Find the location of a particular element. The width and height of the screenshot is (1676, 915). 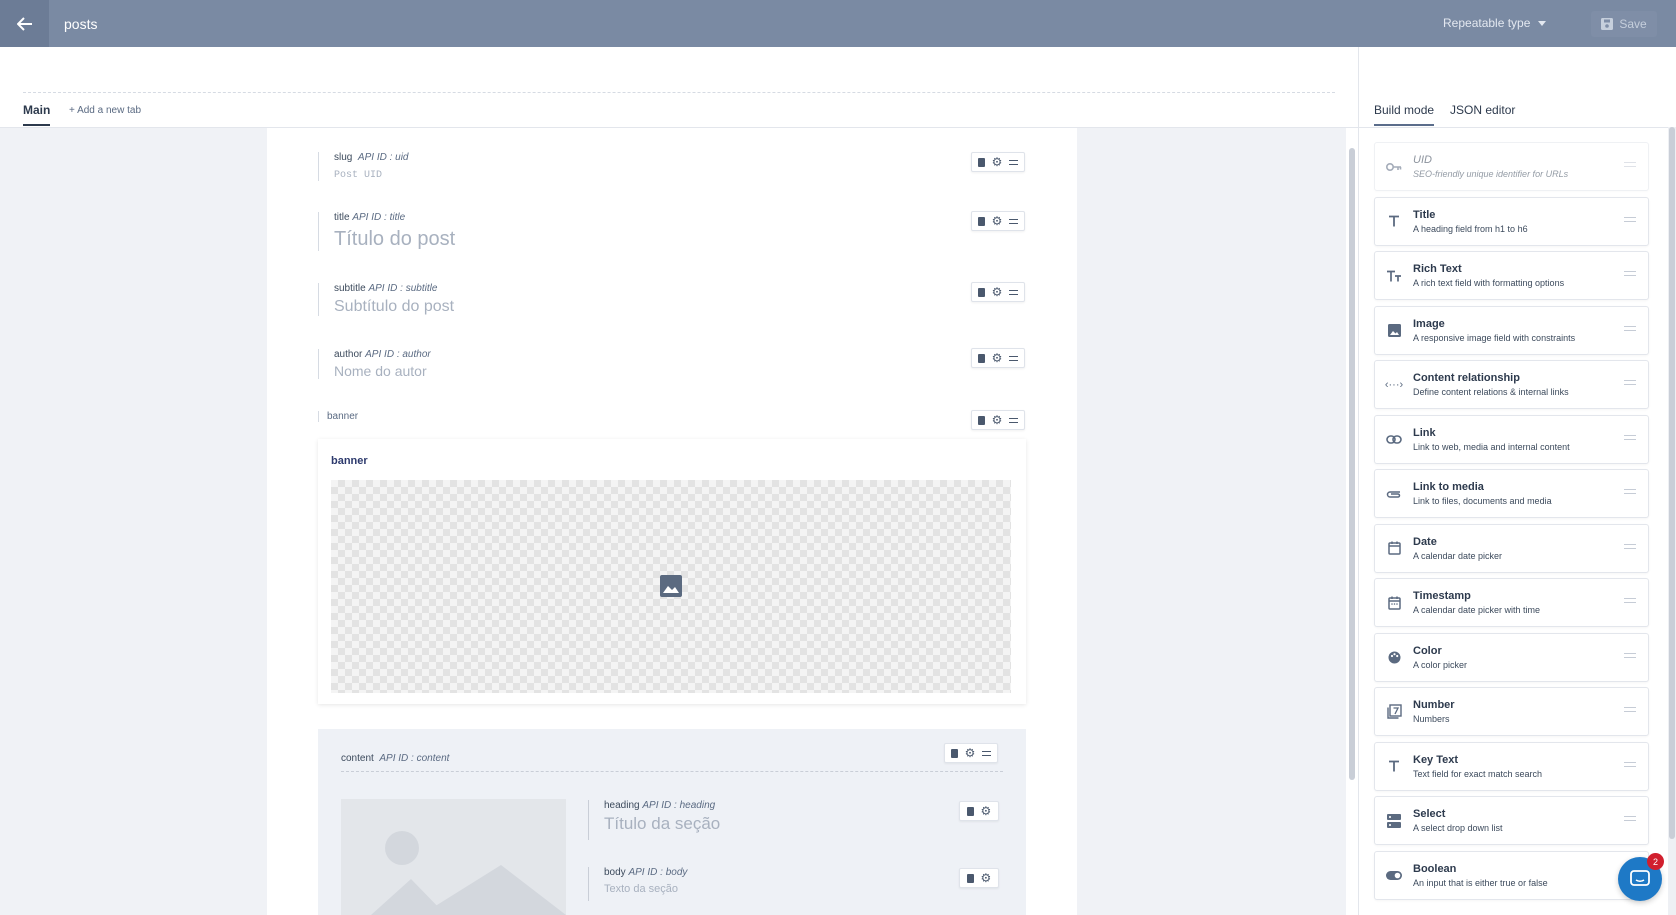

field-api-id: API ID : subtitle is located at coordinates (403, 288).